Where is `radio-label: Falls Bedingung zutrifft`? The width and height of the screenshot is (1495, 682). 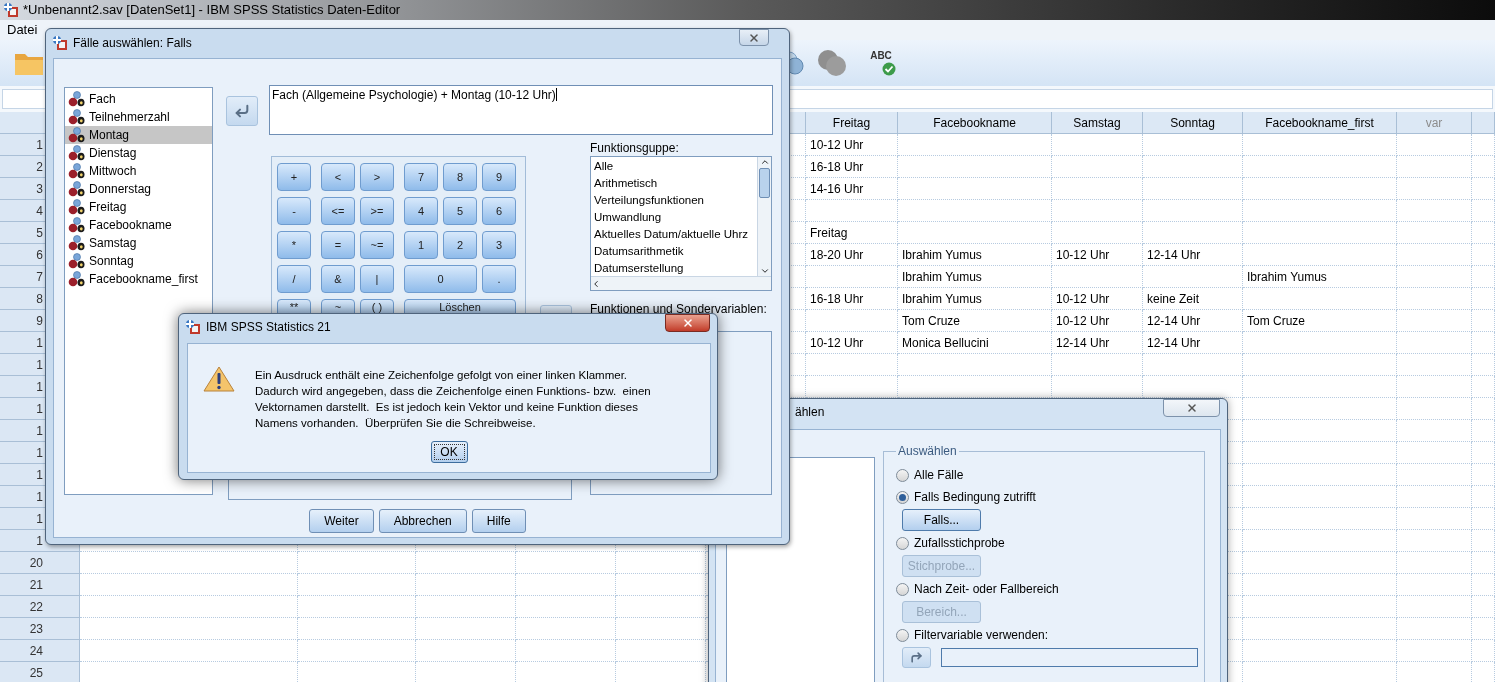
radio-label: Falls Bedingung zutrifft is located at coordinates (975, 497).